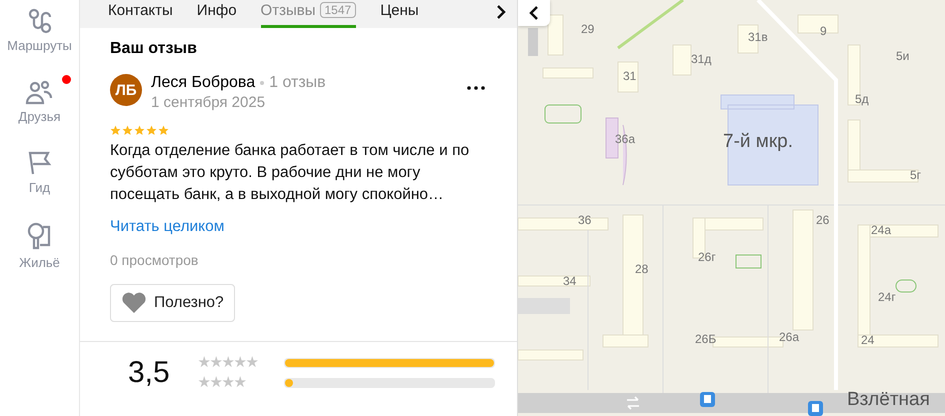 The height and width of the screenshot is (416, 945). Describe the element at coordinates (881, 230) in the screenshot. I see `map-label: 24а` at that location.